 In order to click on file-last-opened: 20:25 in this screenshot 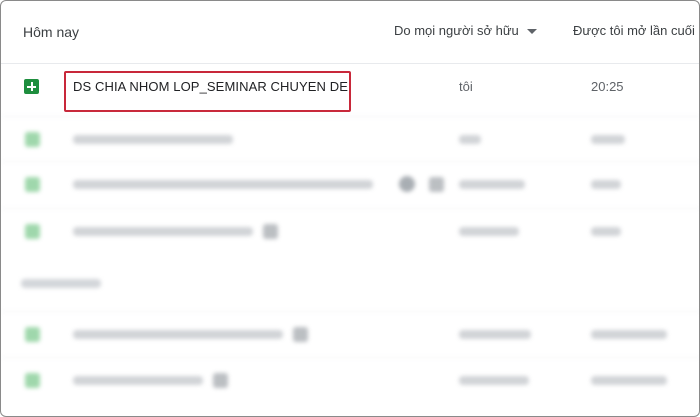, I will do `click(607, 86)`.